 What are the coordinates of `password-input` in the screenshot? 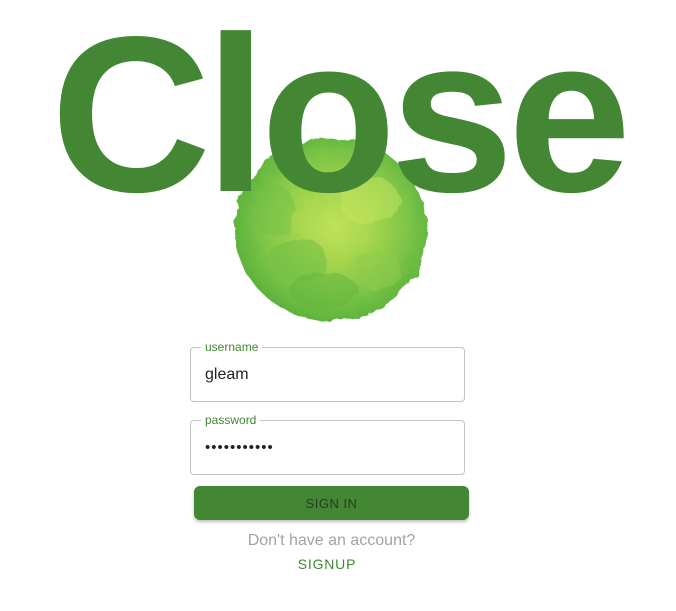 It's located at (329, 447).